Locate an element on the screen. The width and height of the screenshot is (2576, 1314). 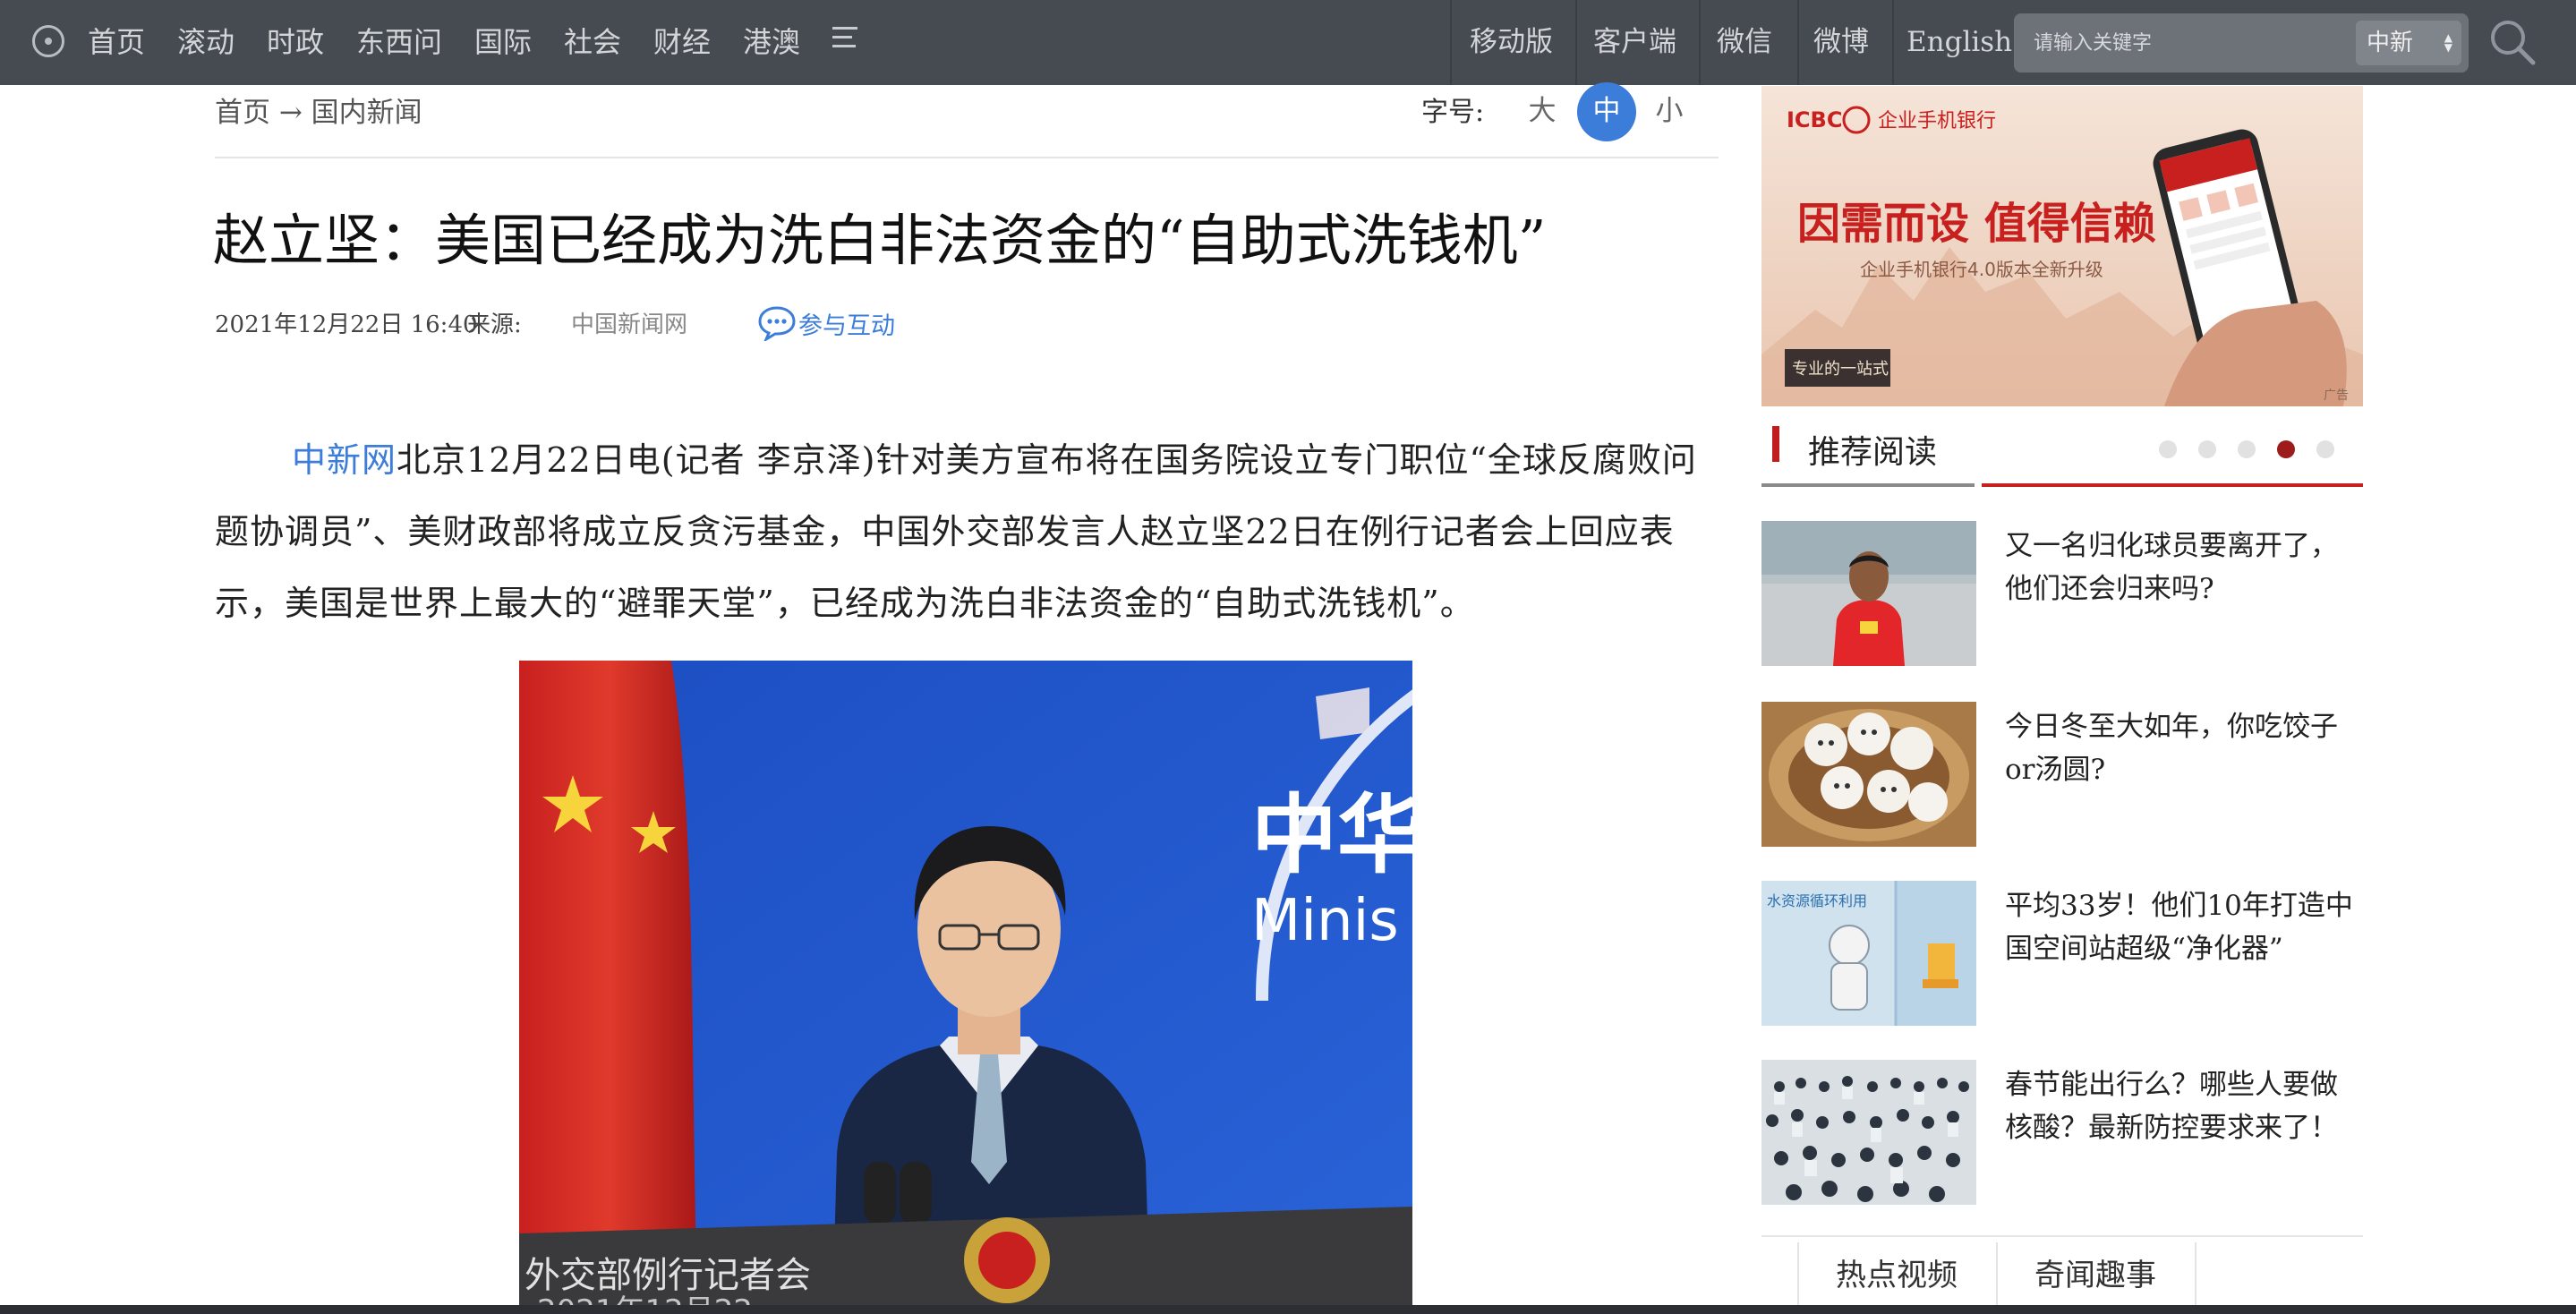
section-marker is located at coordinates (1775, 444).